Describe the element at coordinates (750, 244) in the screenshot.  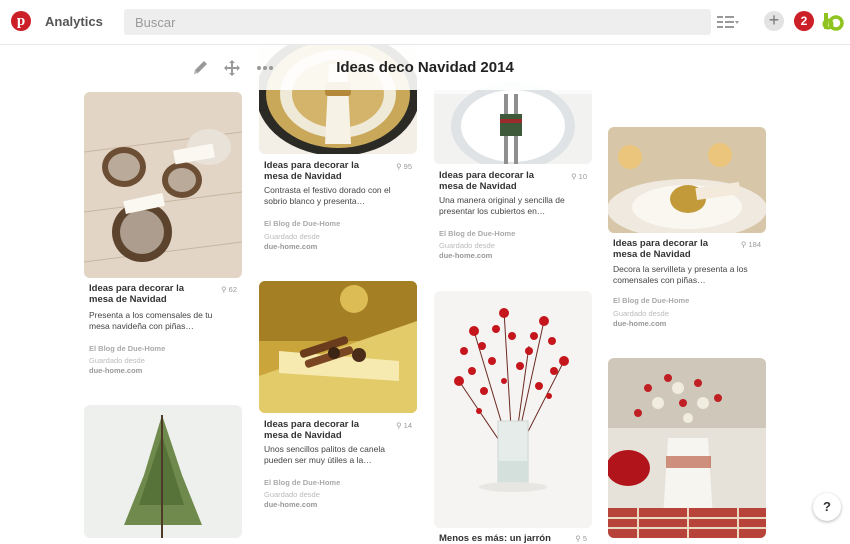
I see `repin-count: ⚲ 184` at that location.